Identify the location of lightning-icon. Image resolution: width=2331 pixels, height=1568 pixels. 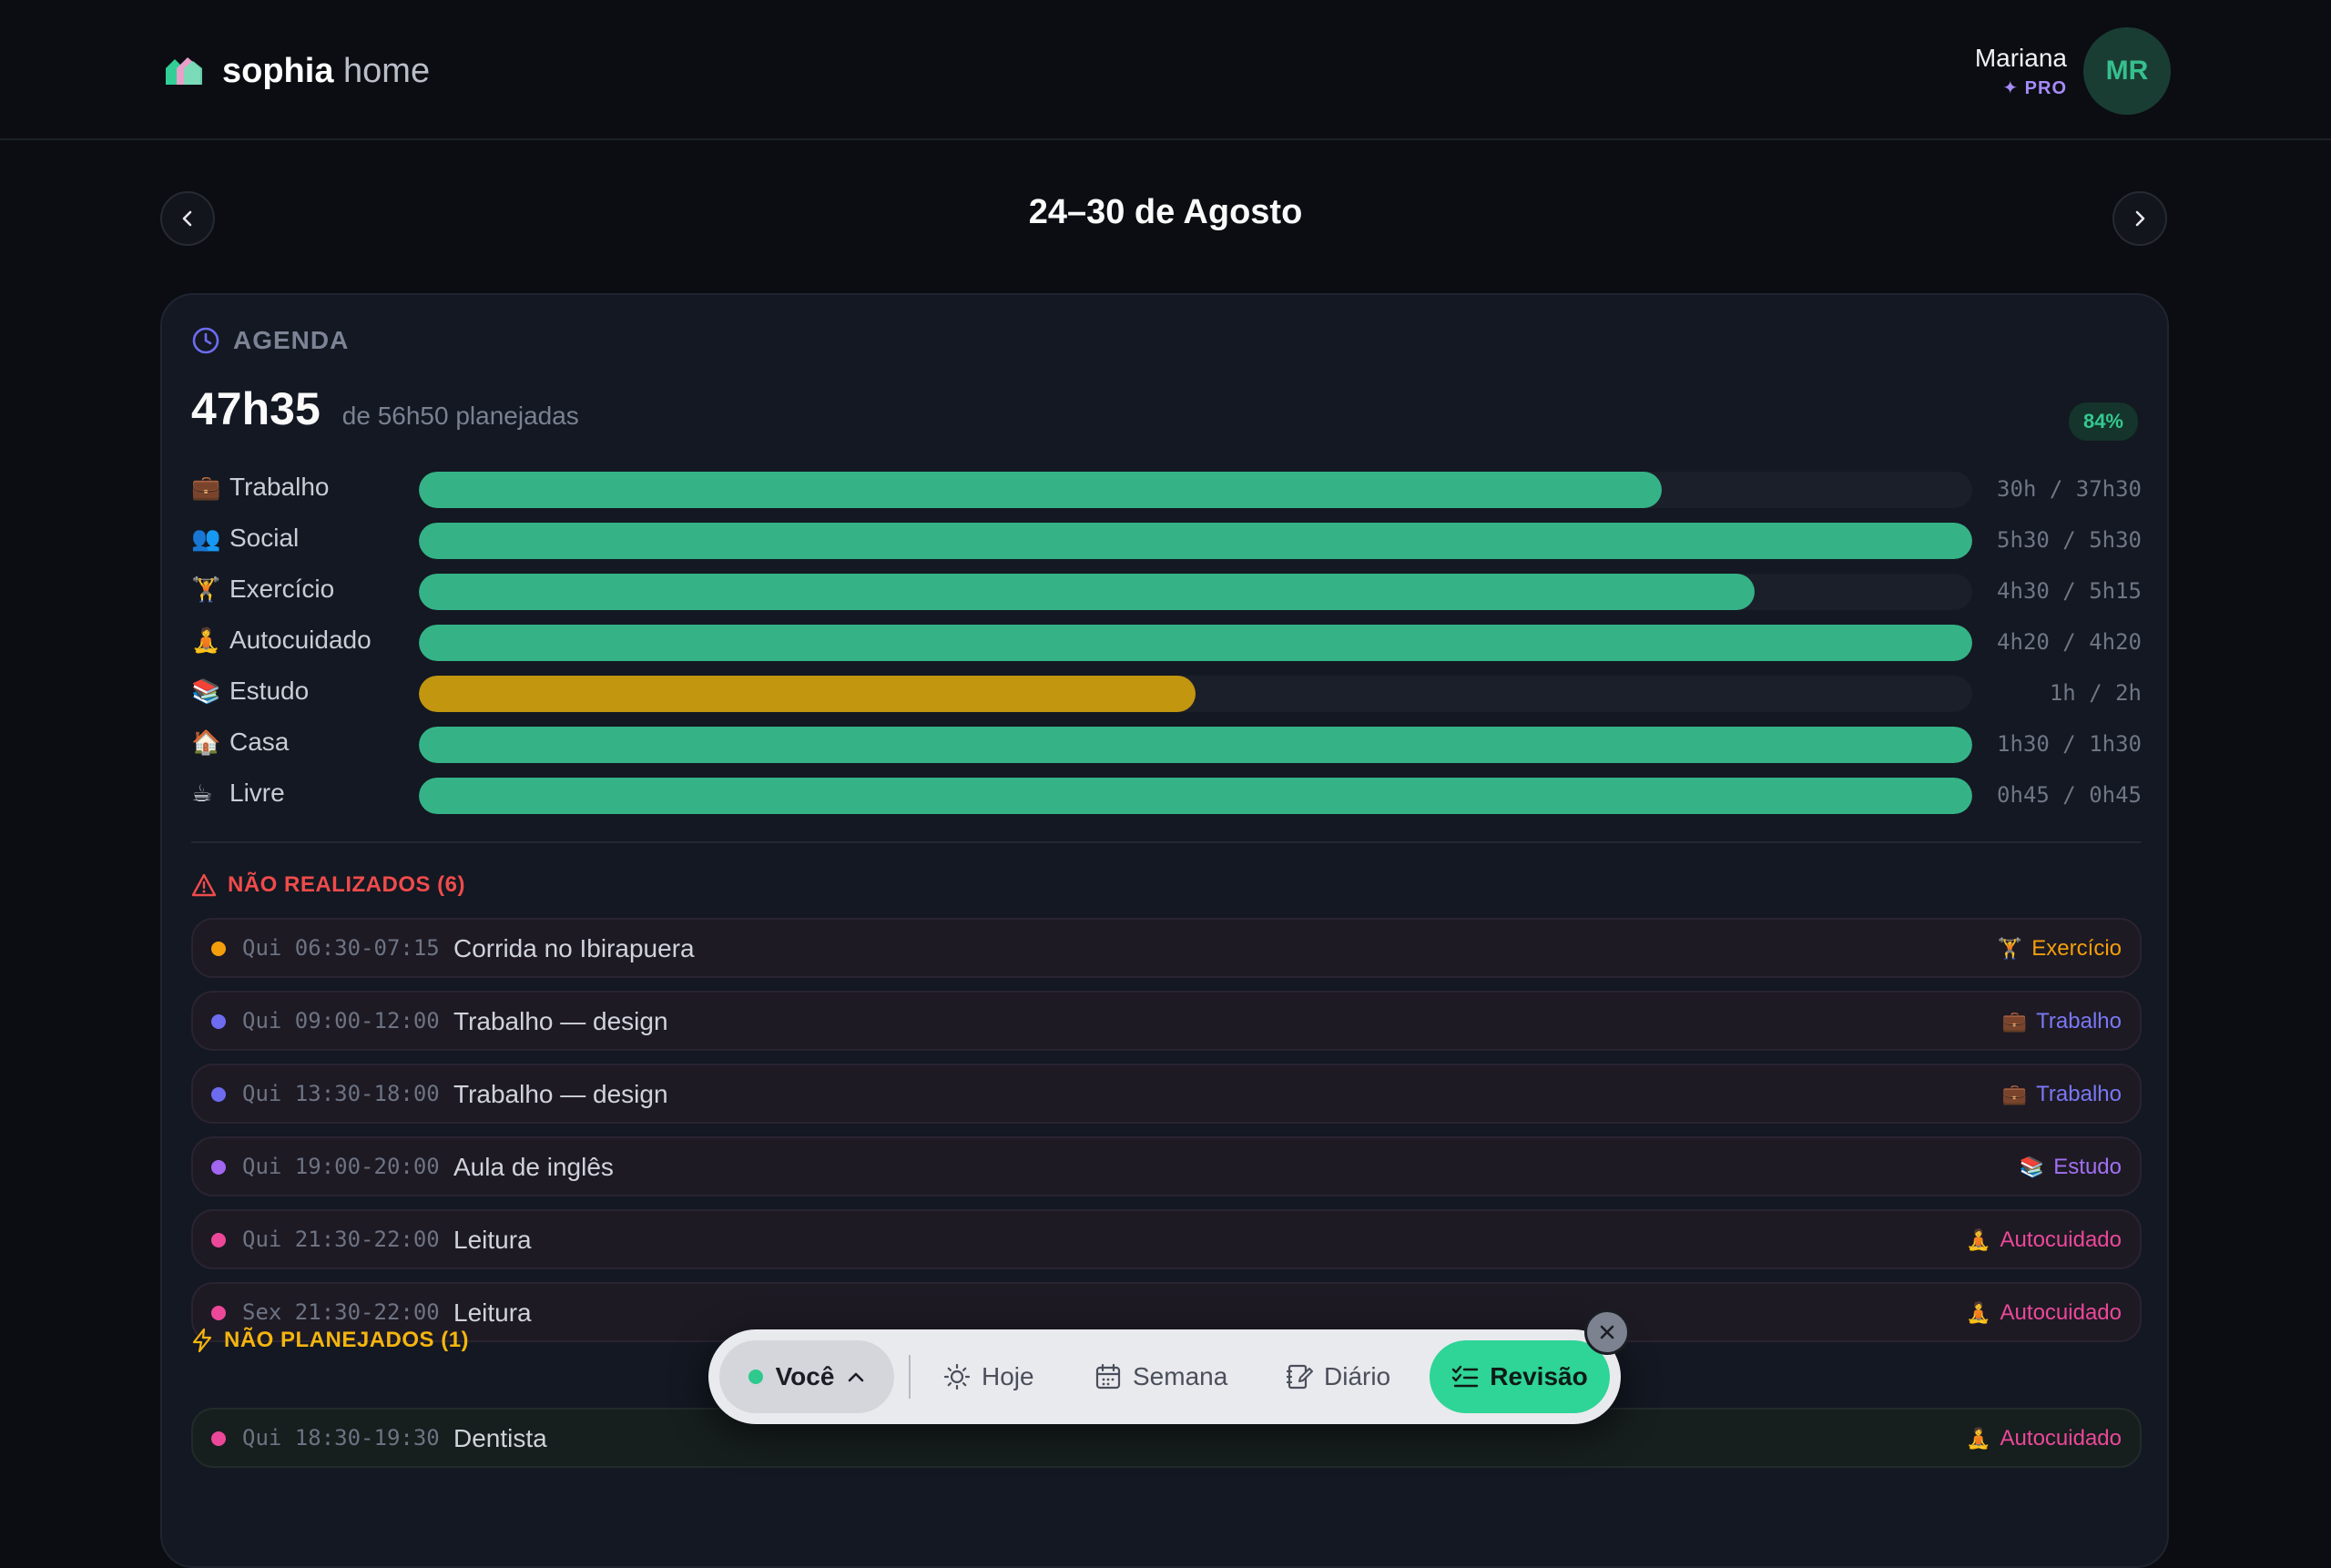
(202, 1341).